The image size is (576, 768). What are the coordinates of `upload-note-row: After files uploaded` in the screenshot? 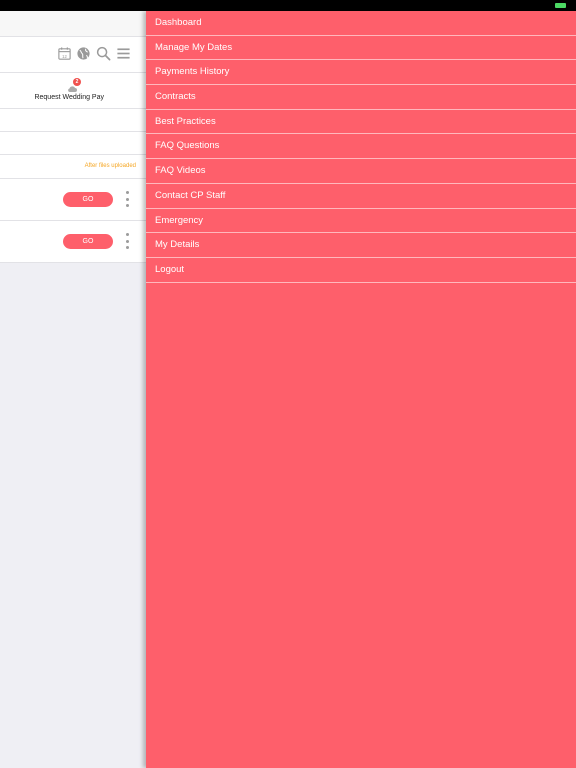 It's located at (73, 167).